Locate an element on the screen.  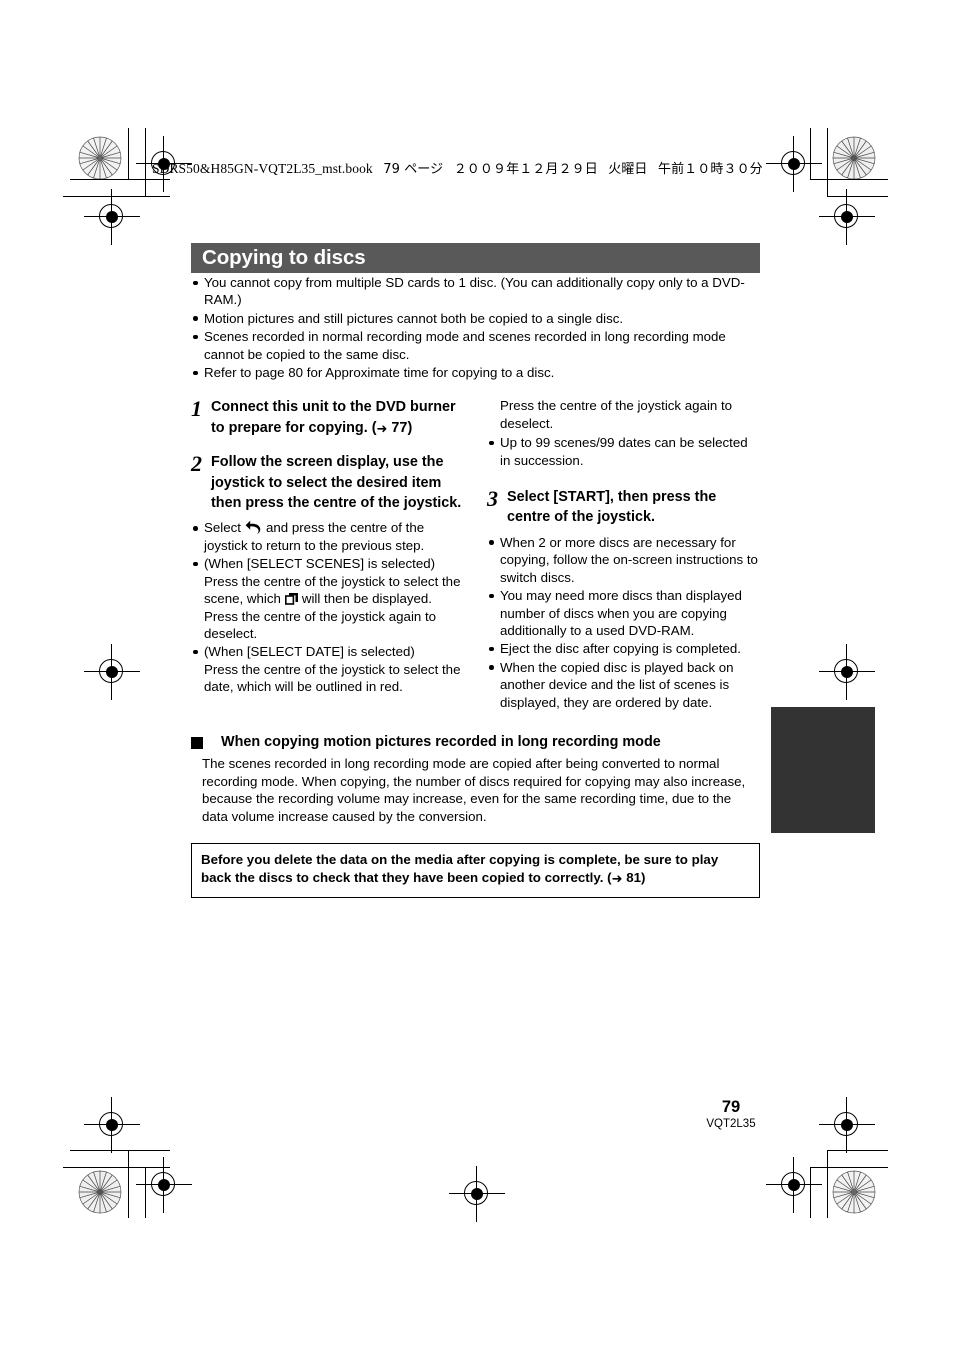
crop-mark-bottom-right-v2 is located at coordinates (828, 1184).